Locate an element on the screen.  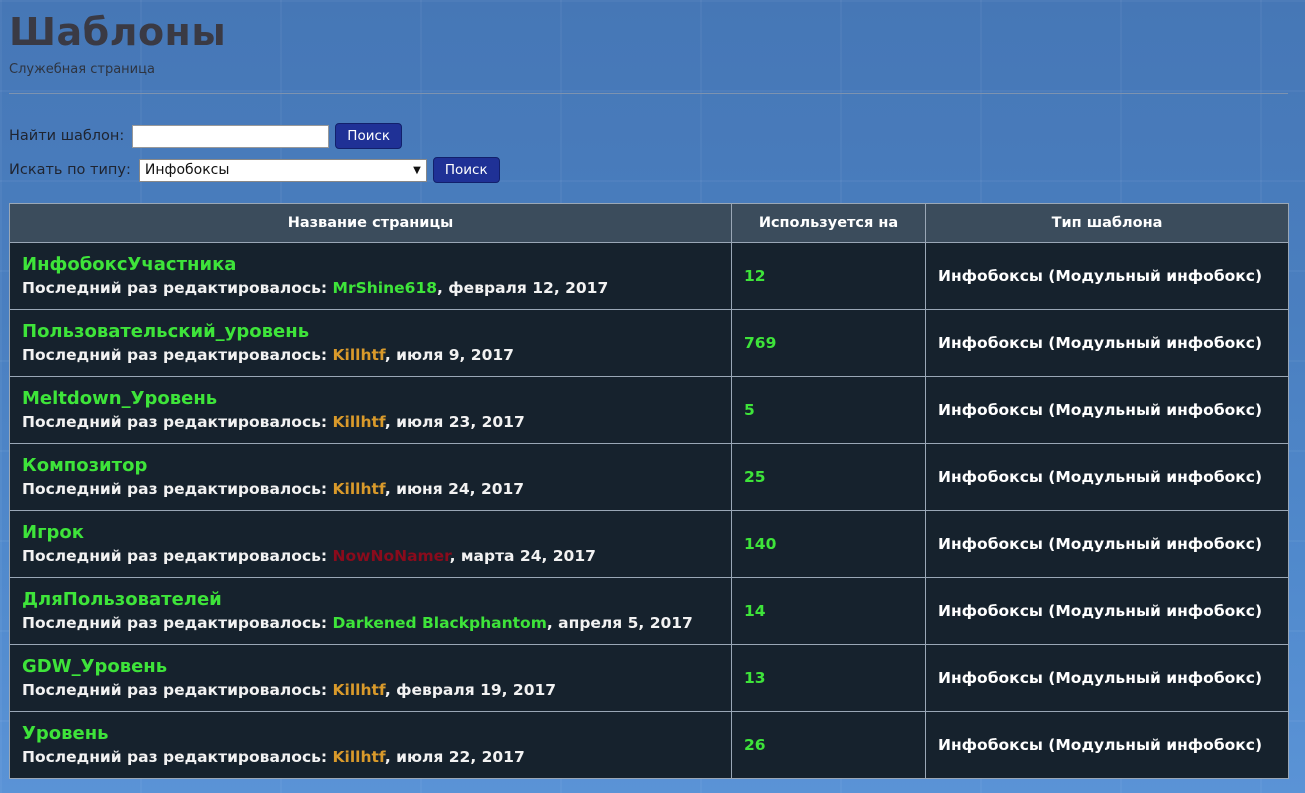
divider is located at coordinates (648, 93).